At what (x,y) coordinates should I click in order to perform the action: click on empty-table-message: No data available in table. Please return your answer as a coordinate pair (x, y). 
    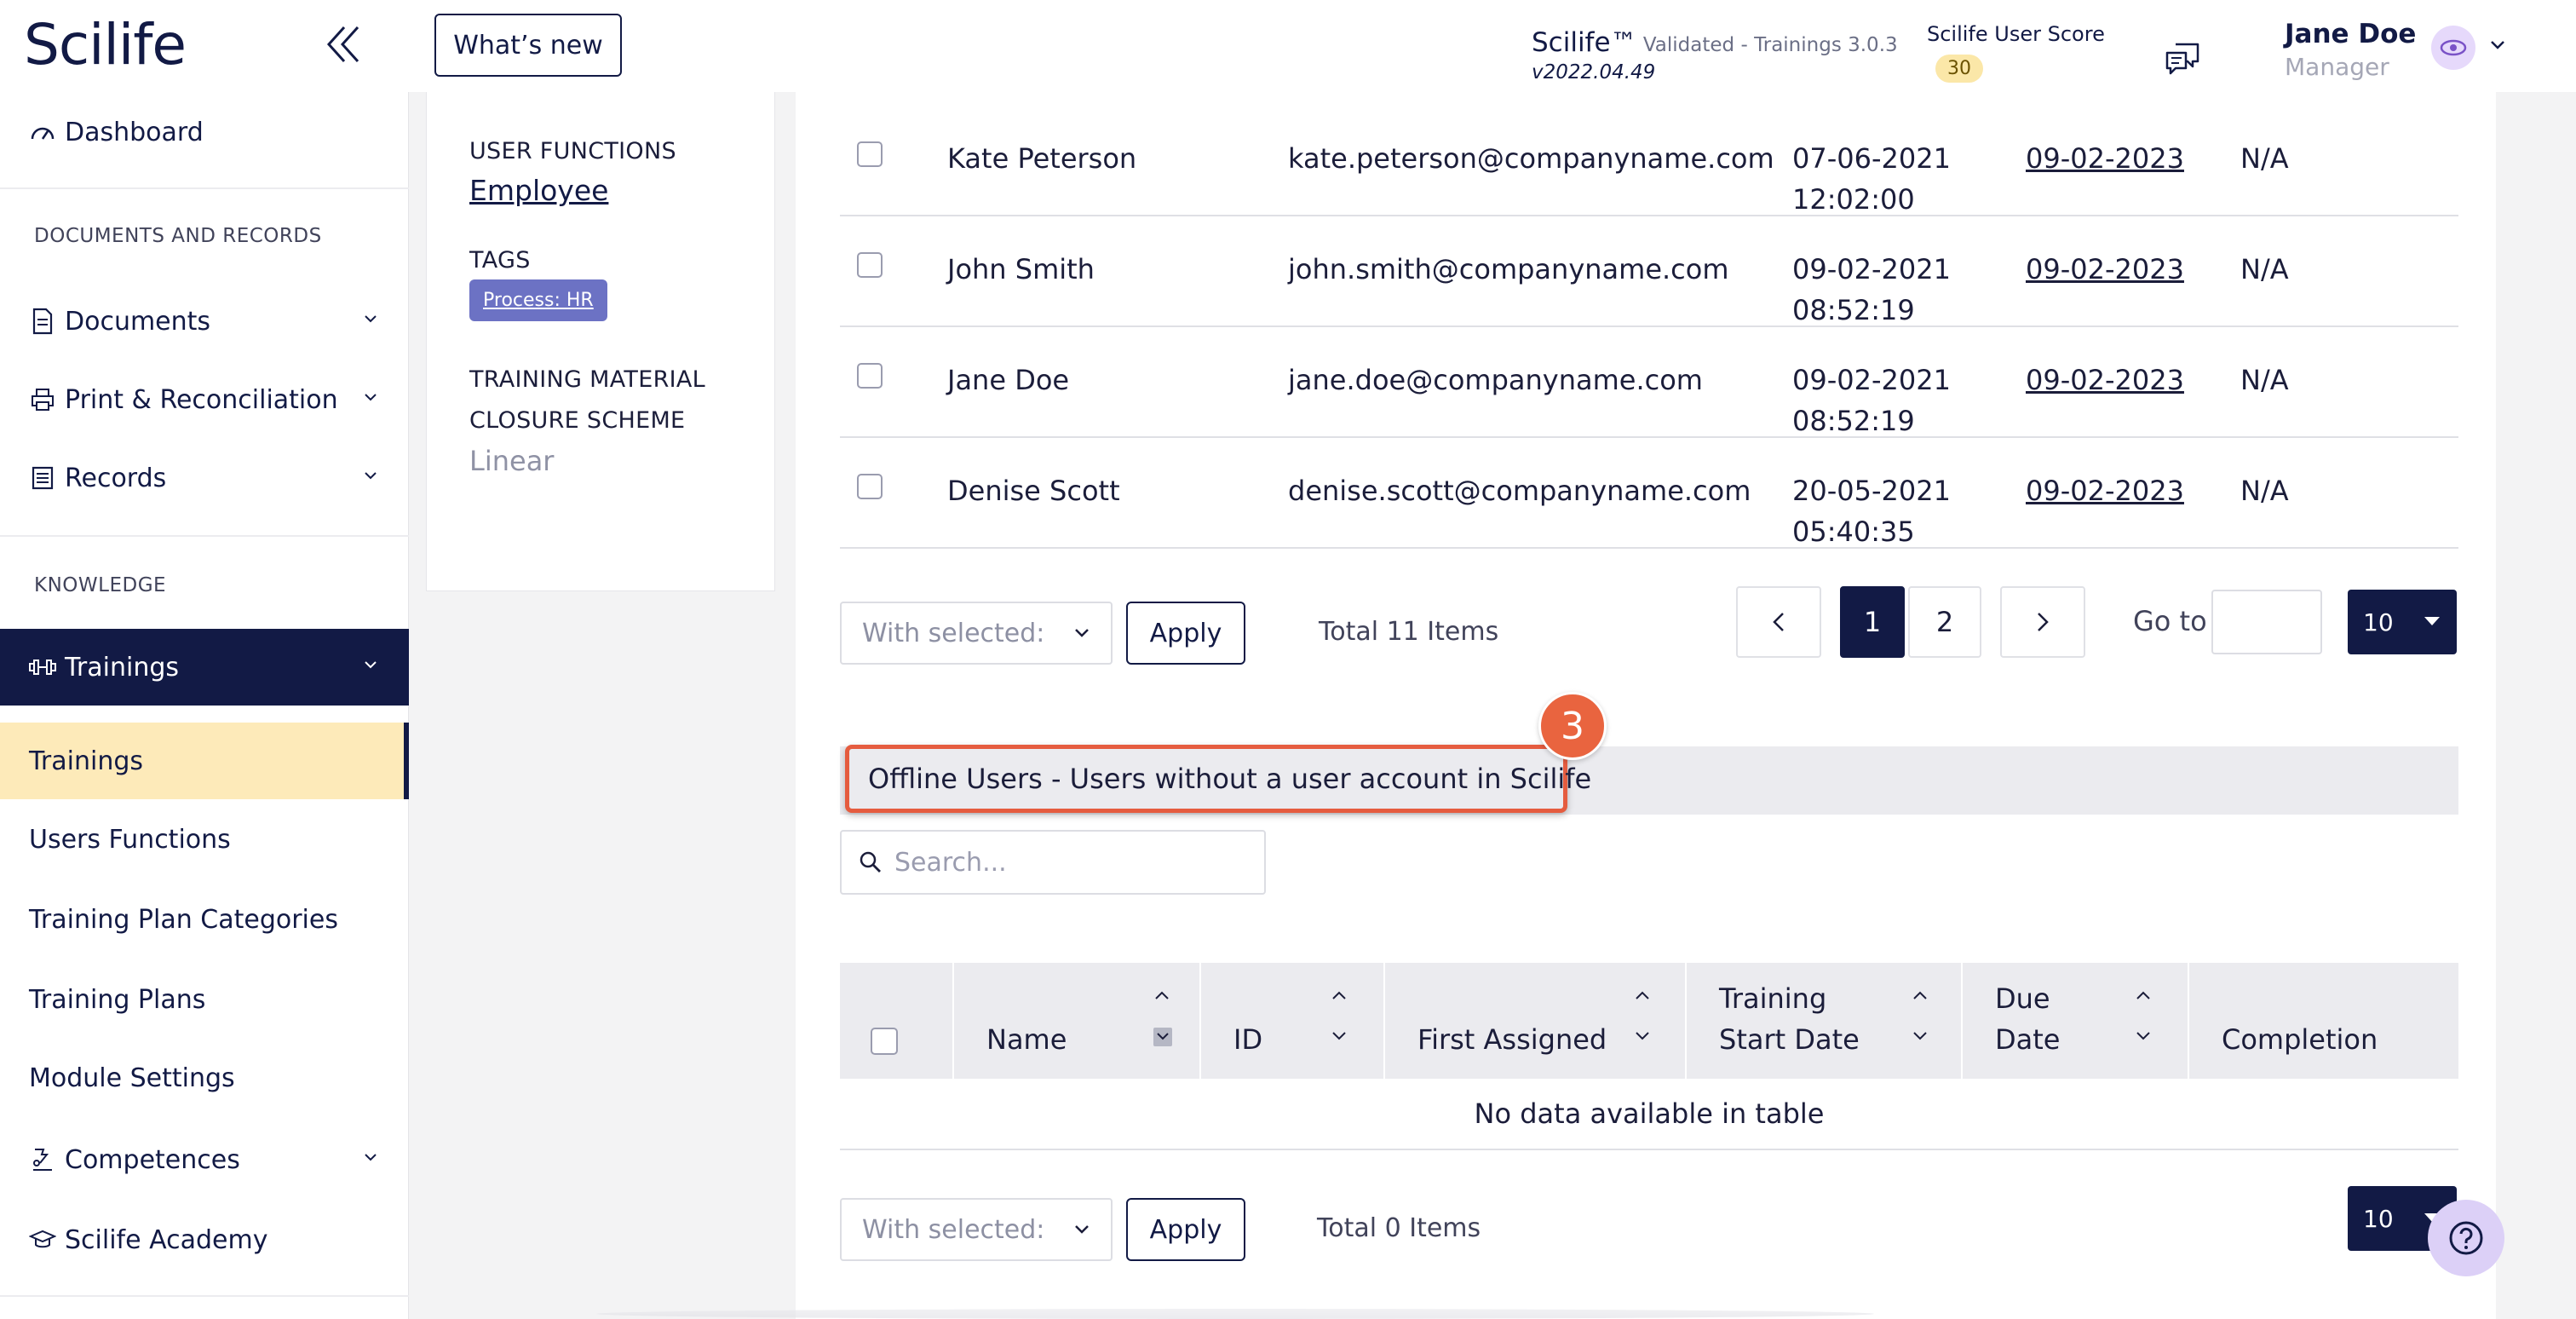
    Looking at the image, I should click on (1649, 1114).